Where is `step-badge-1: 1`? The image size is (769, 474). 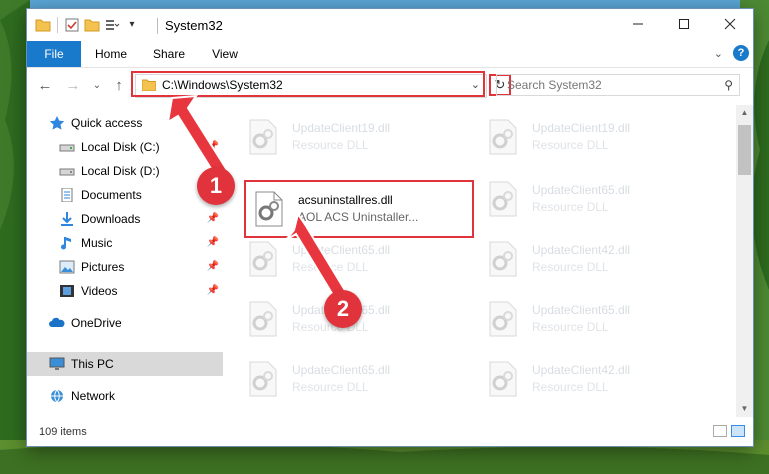 step-badge-1: 1 is located at coordinates (216, 186).